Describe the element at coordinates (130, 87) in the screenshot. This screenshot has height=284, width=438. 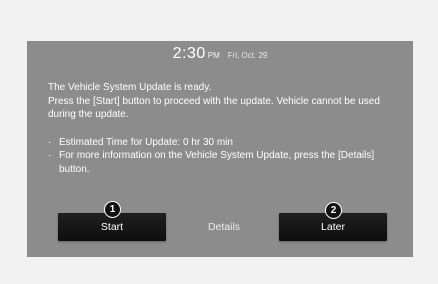
I see `message-headline: The Vehicle System Update is ready.` at that location.